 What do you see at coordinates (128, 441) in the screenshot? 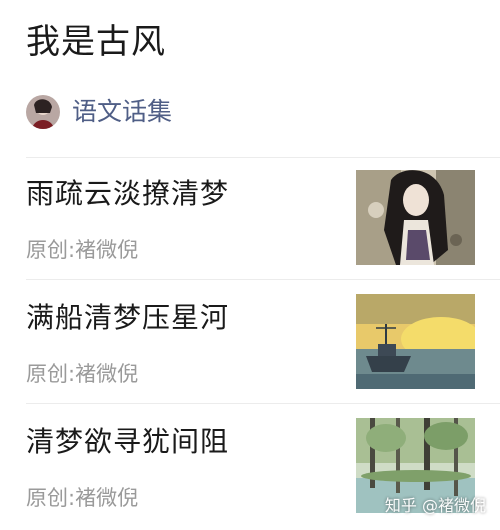
I see `article-title: 清梦欲寻犹间阻` at bounding box center [128, 441].